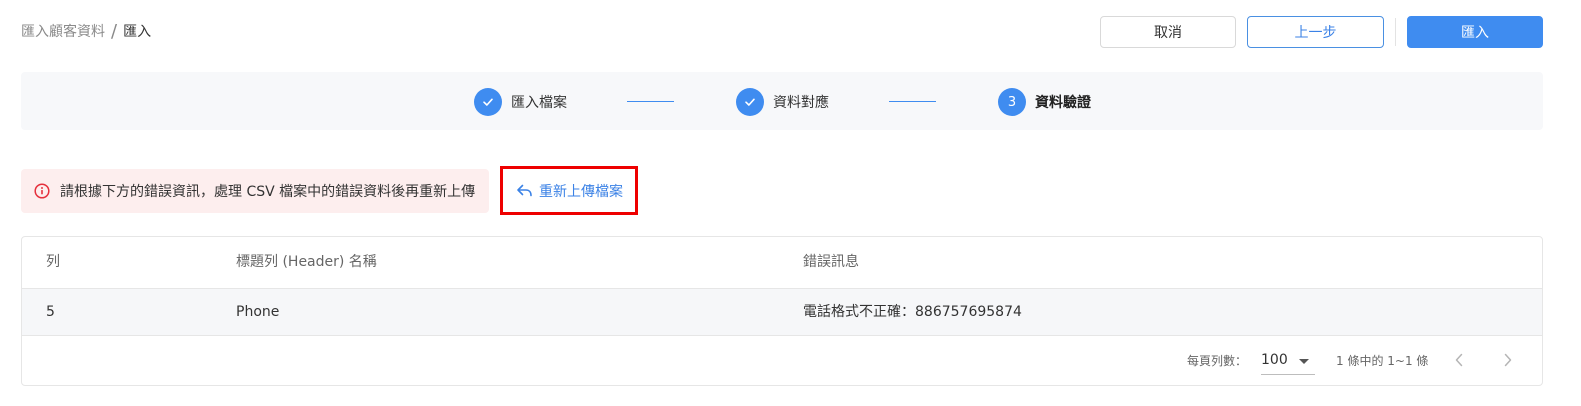  What do you see at coordinates (1168, 32) in the screenshot?
I see `cancel-button: 取消` at bounding box center [1168, 32].